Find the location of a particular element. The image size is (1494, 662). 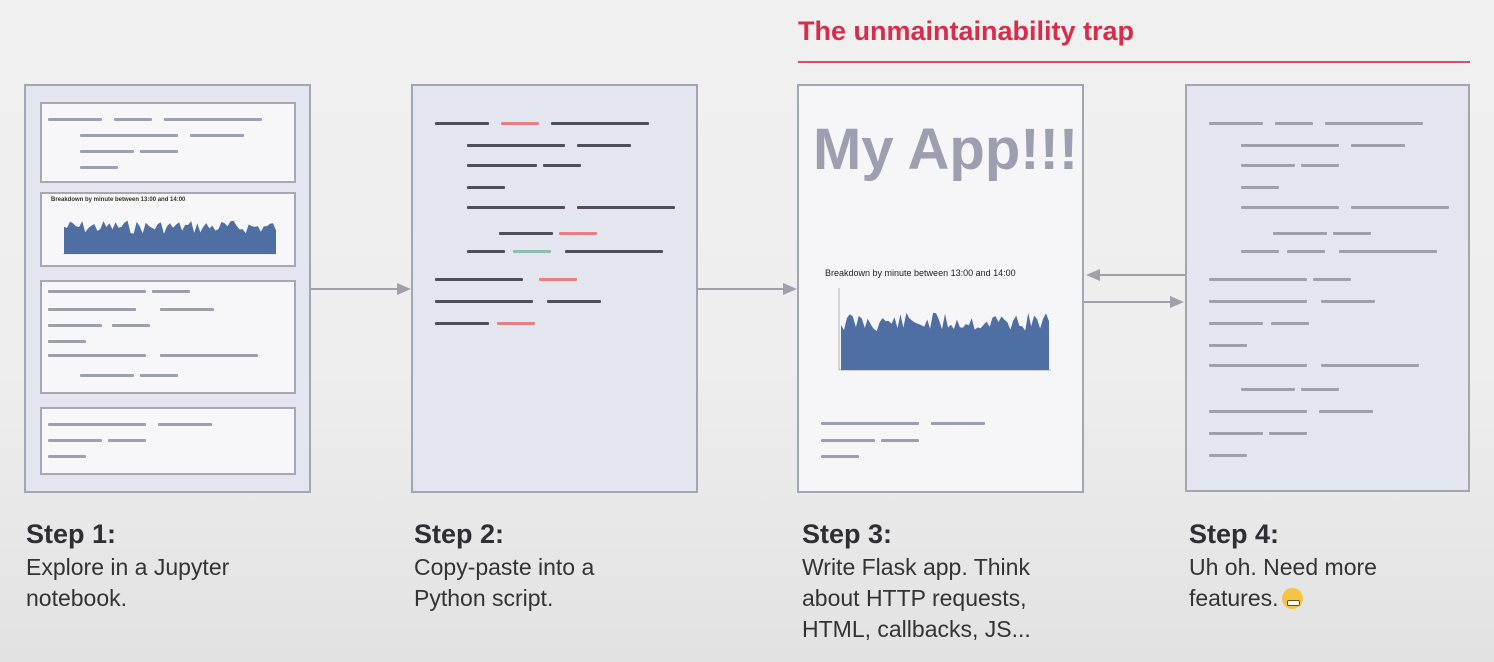

step-description: Copy-paste into a Python script. is located at coordinates (504, 582).